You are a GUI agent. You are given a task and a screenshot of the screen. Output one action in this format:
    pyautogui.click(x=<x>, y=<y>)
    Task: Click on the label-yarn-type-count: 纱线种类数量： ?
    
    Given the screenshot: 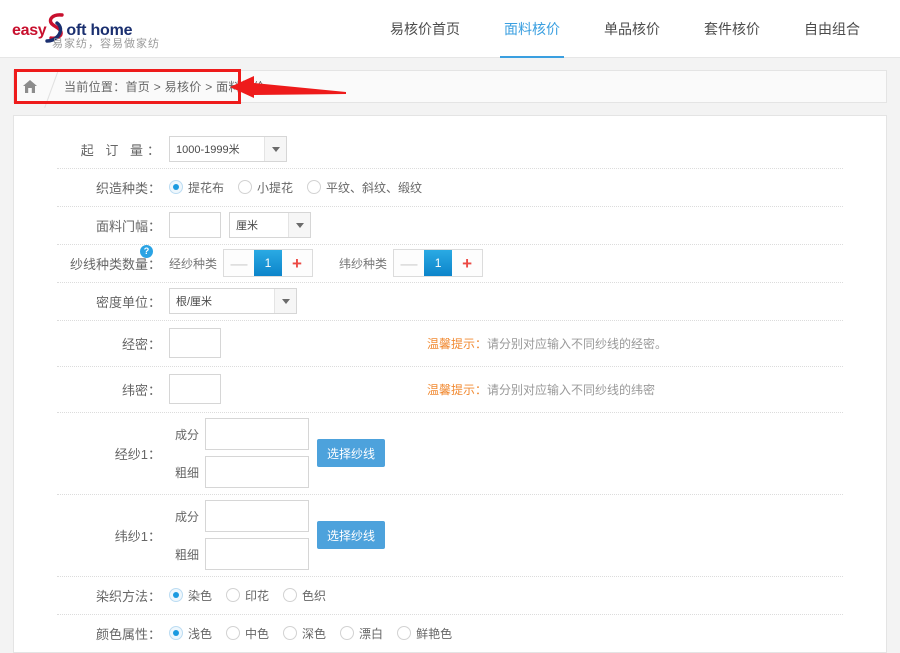 What is the action you would take?
    pyautogui.click(x=91, y=258)
    